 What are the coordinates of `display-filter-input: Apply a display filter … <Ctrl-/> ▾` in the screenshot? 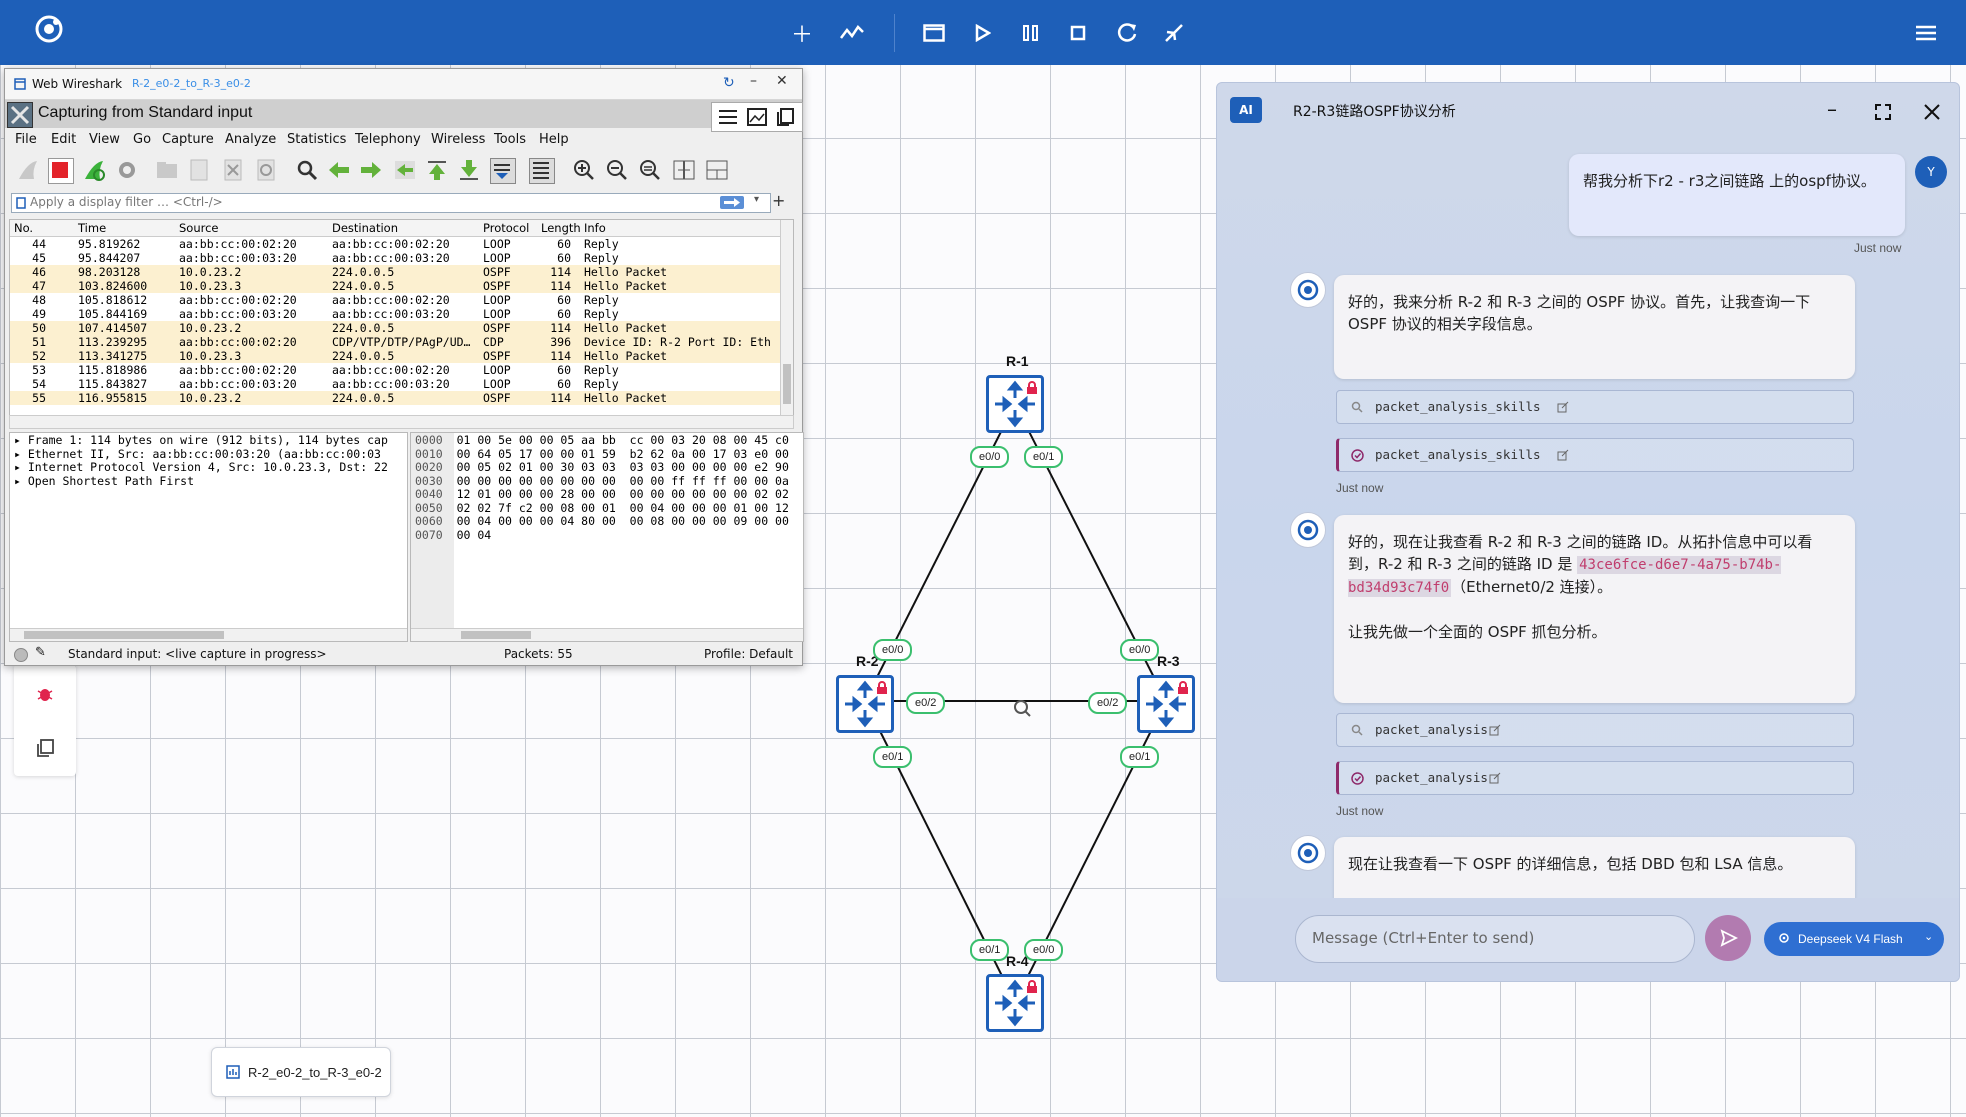 It's located at (391, 203).